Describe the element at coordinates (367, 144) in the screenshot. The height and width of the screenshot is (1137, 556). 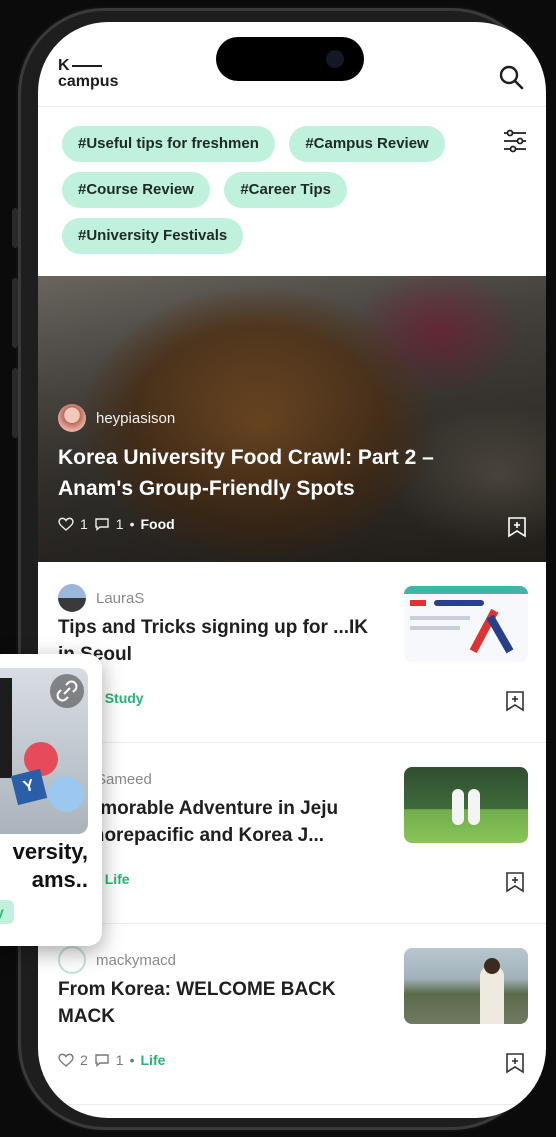
I see `tag-campus-review: #Campus Review` at that location.